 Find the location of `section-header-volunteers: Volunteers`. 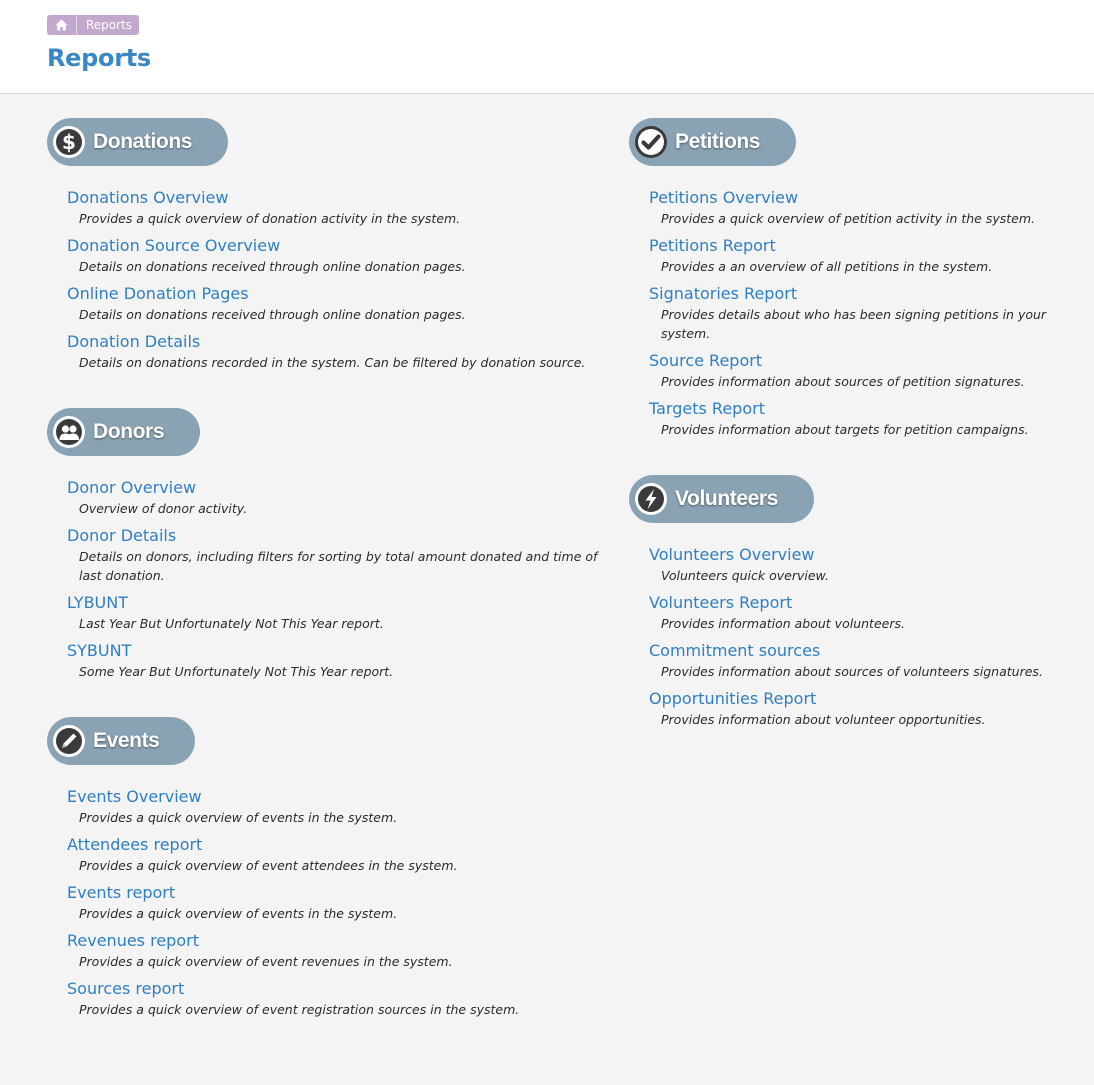

section-header-volunteers: Volunteers is located at coordinates (721, 499).